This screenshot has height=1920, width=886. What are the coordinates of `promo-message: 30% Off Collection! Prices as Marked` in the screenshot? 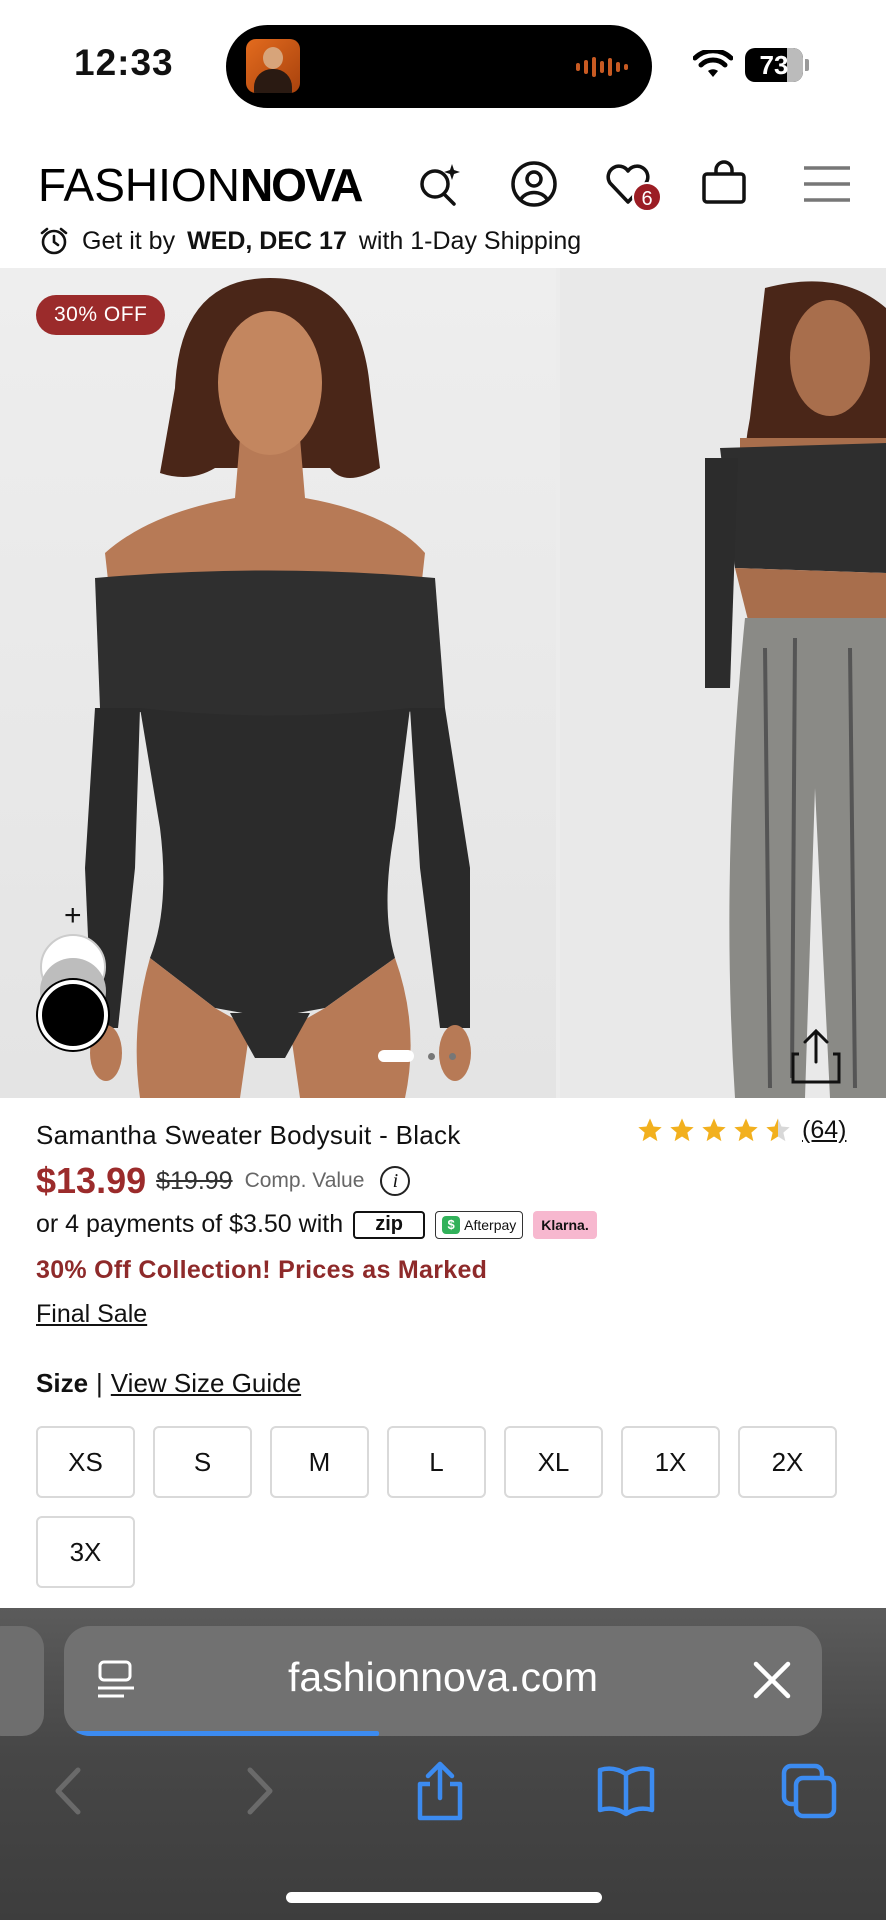 It's located at (262, 1270).